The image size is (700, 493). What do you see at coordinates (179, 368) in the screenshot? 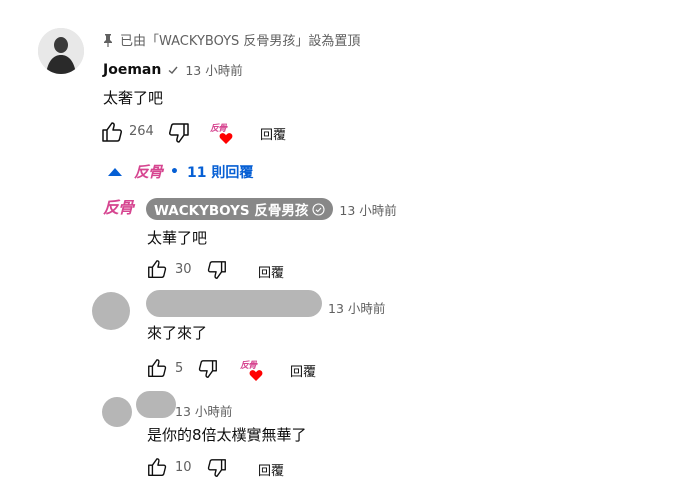
I see `like-count: 5` at bounding box center [179, 368].